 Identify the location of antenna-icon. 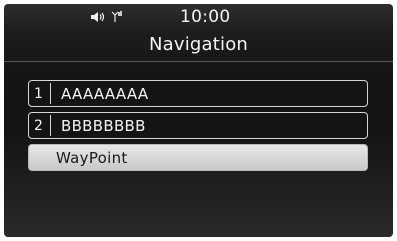
(116, 17).